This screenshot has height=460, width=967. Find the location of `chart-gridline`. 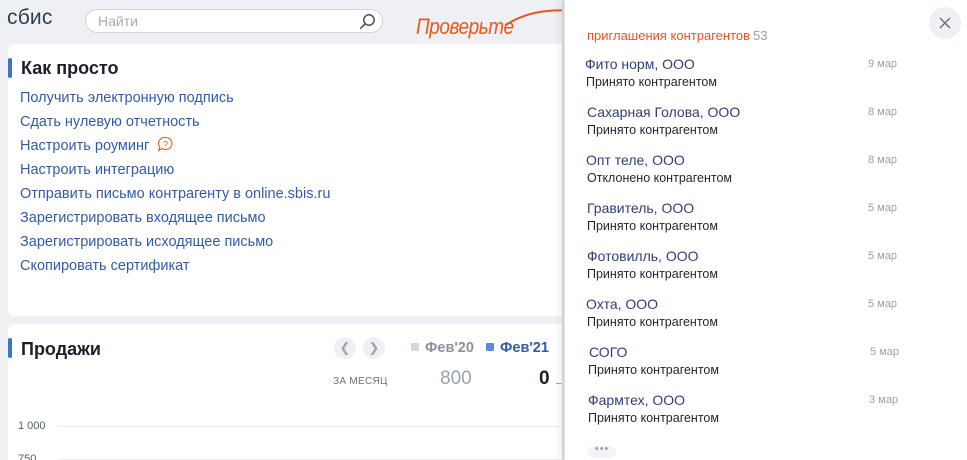

chart-gridline is located at coordinates (330, 426).